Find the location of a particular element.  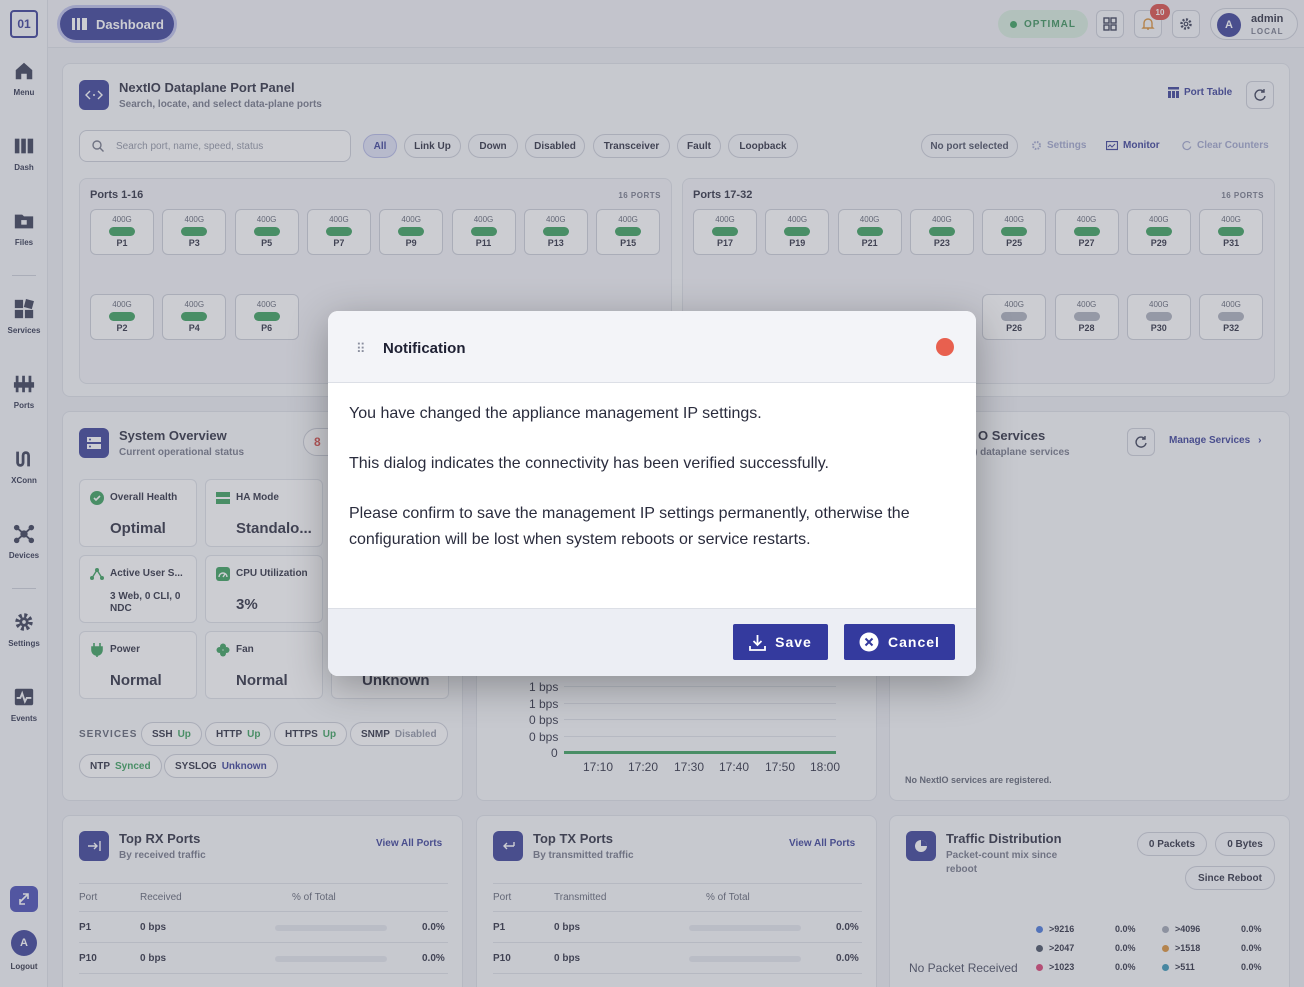

download-icon is located at coordinates (758, 642).